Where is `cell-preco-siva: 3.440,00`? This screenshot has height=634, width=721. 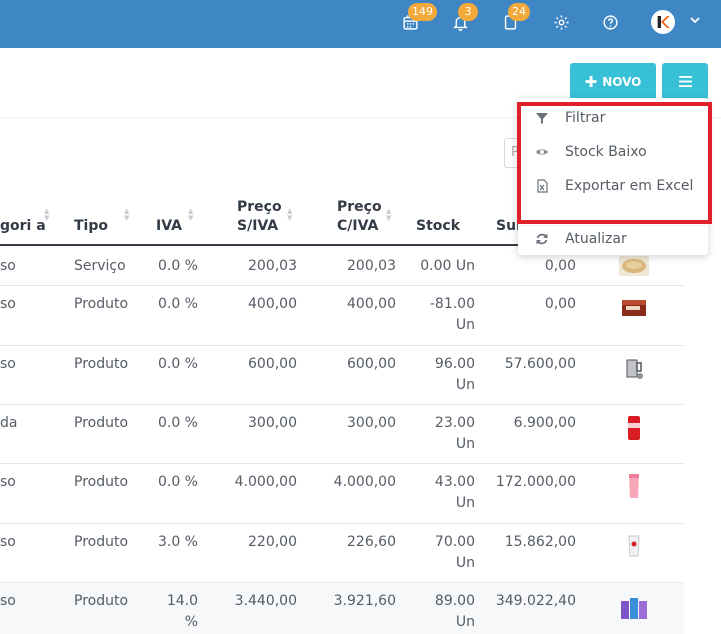
cell-preco-siva: 3.440,00 is located at coordinates (265, 601).